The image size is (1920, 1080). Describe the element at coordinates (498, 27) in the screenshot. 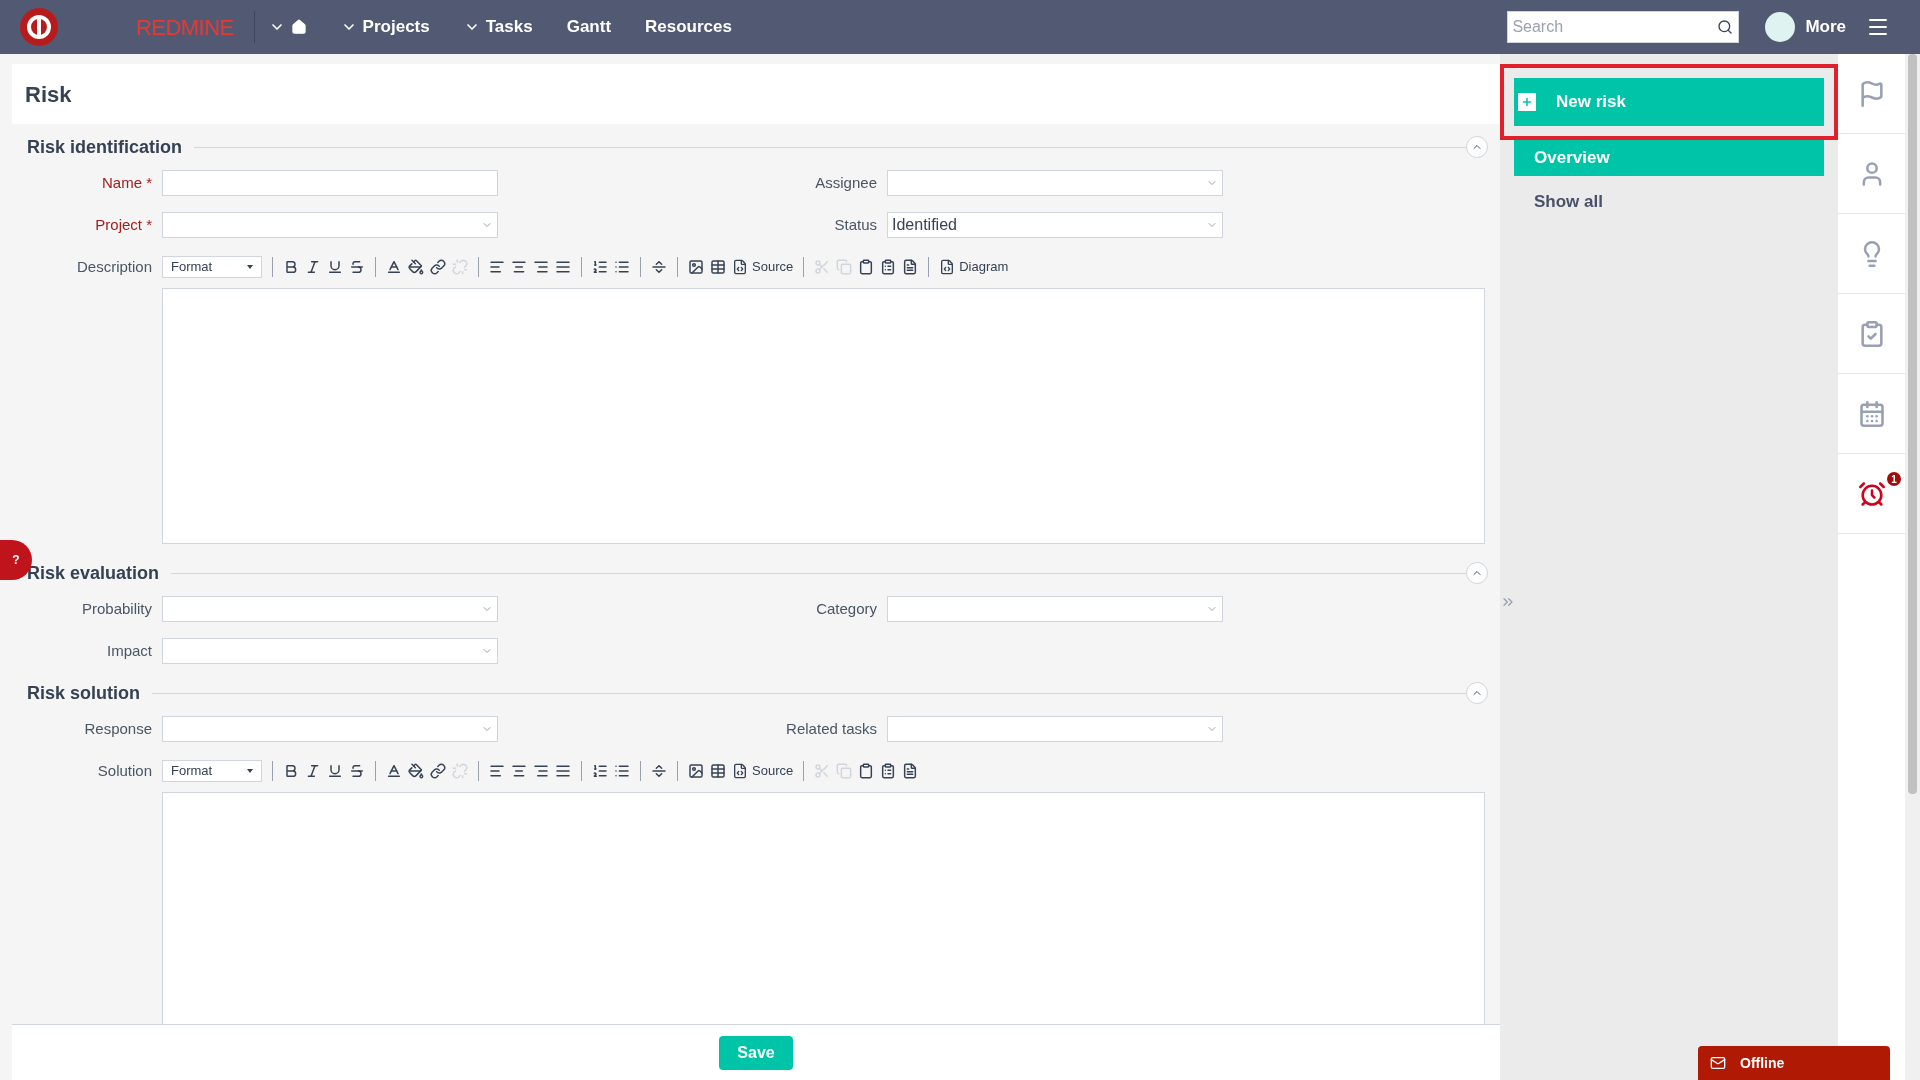

I see `nav-item: Tasks` at that location.